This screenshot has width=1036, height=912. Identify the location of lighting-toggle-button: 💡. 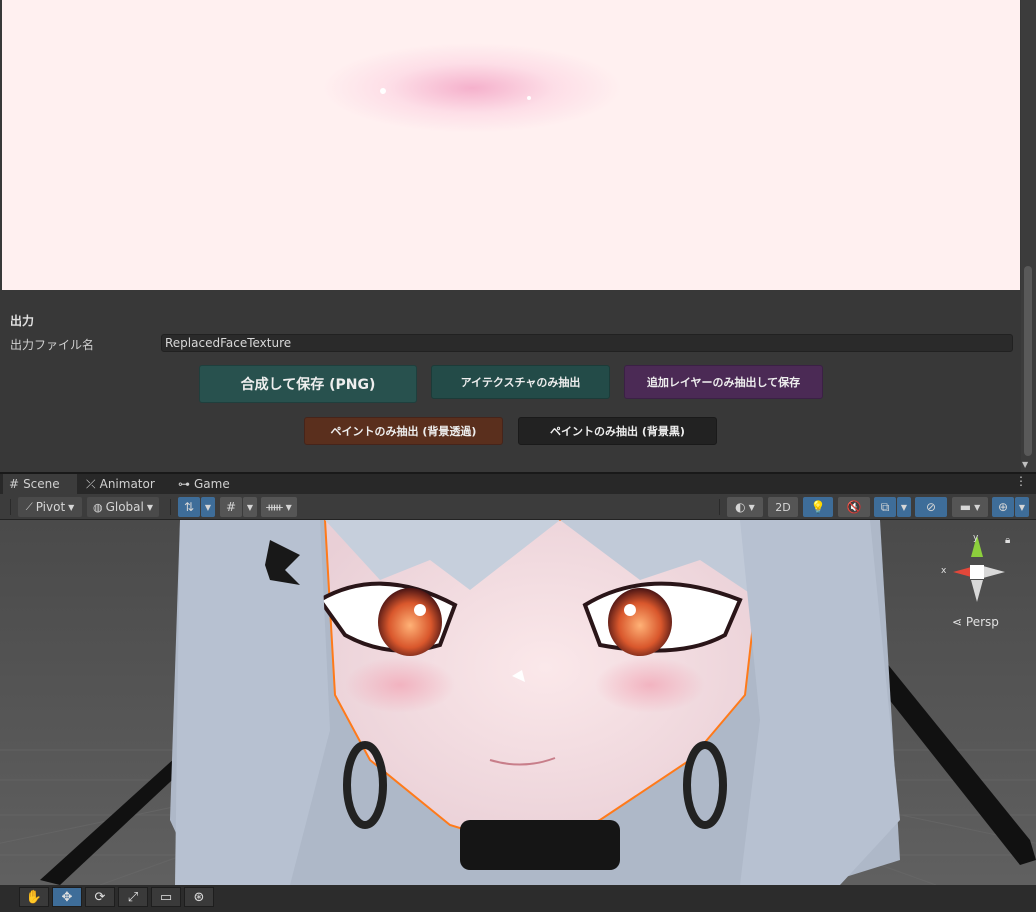
(818, 507).